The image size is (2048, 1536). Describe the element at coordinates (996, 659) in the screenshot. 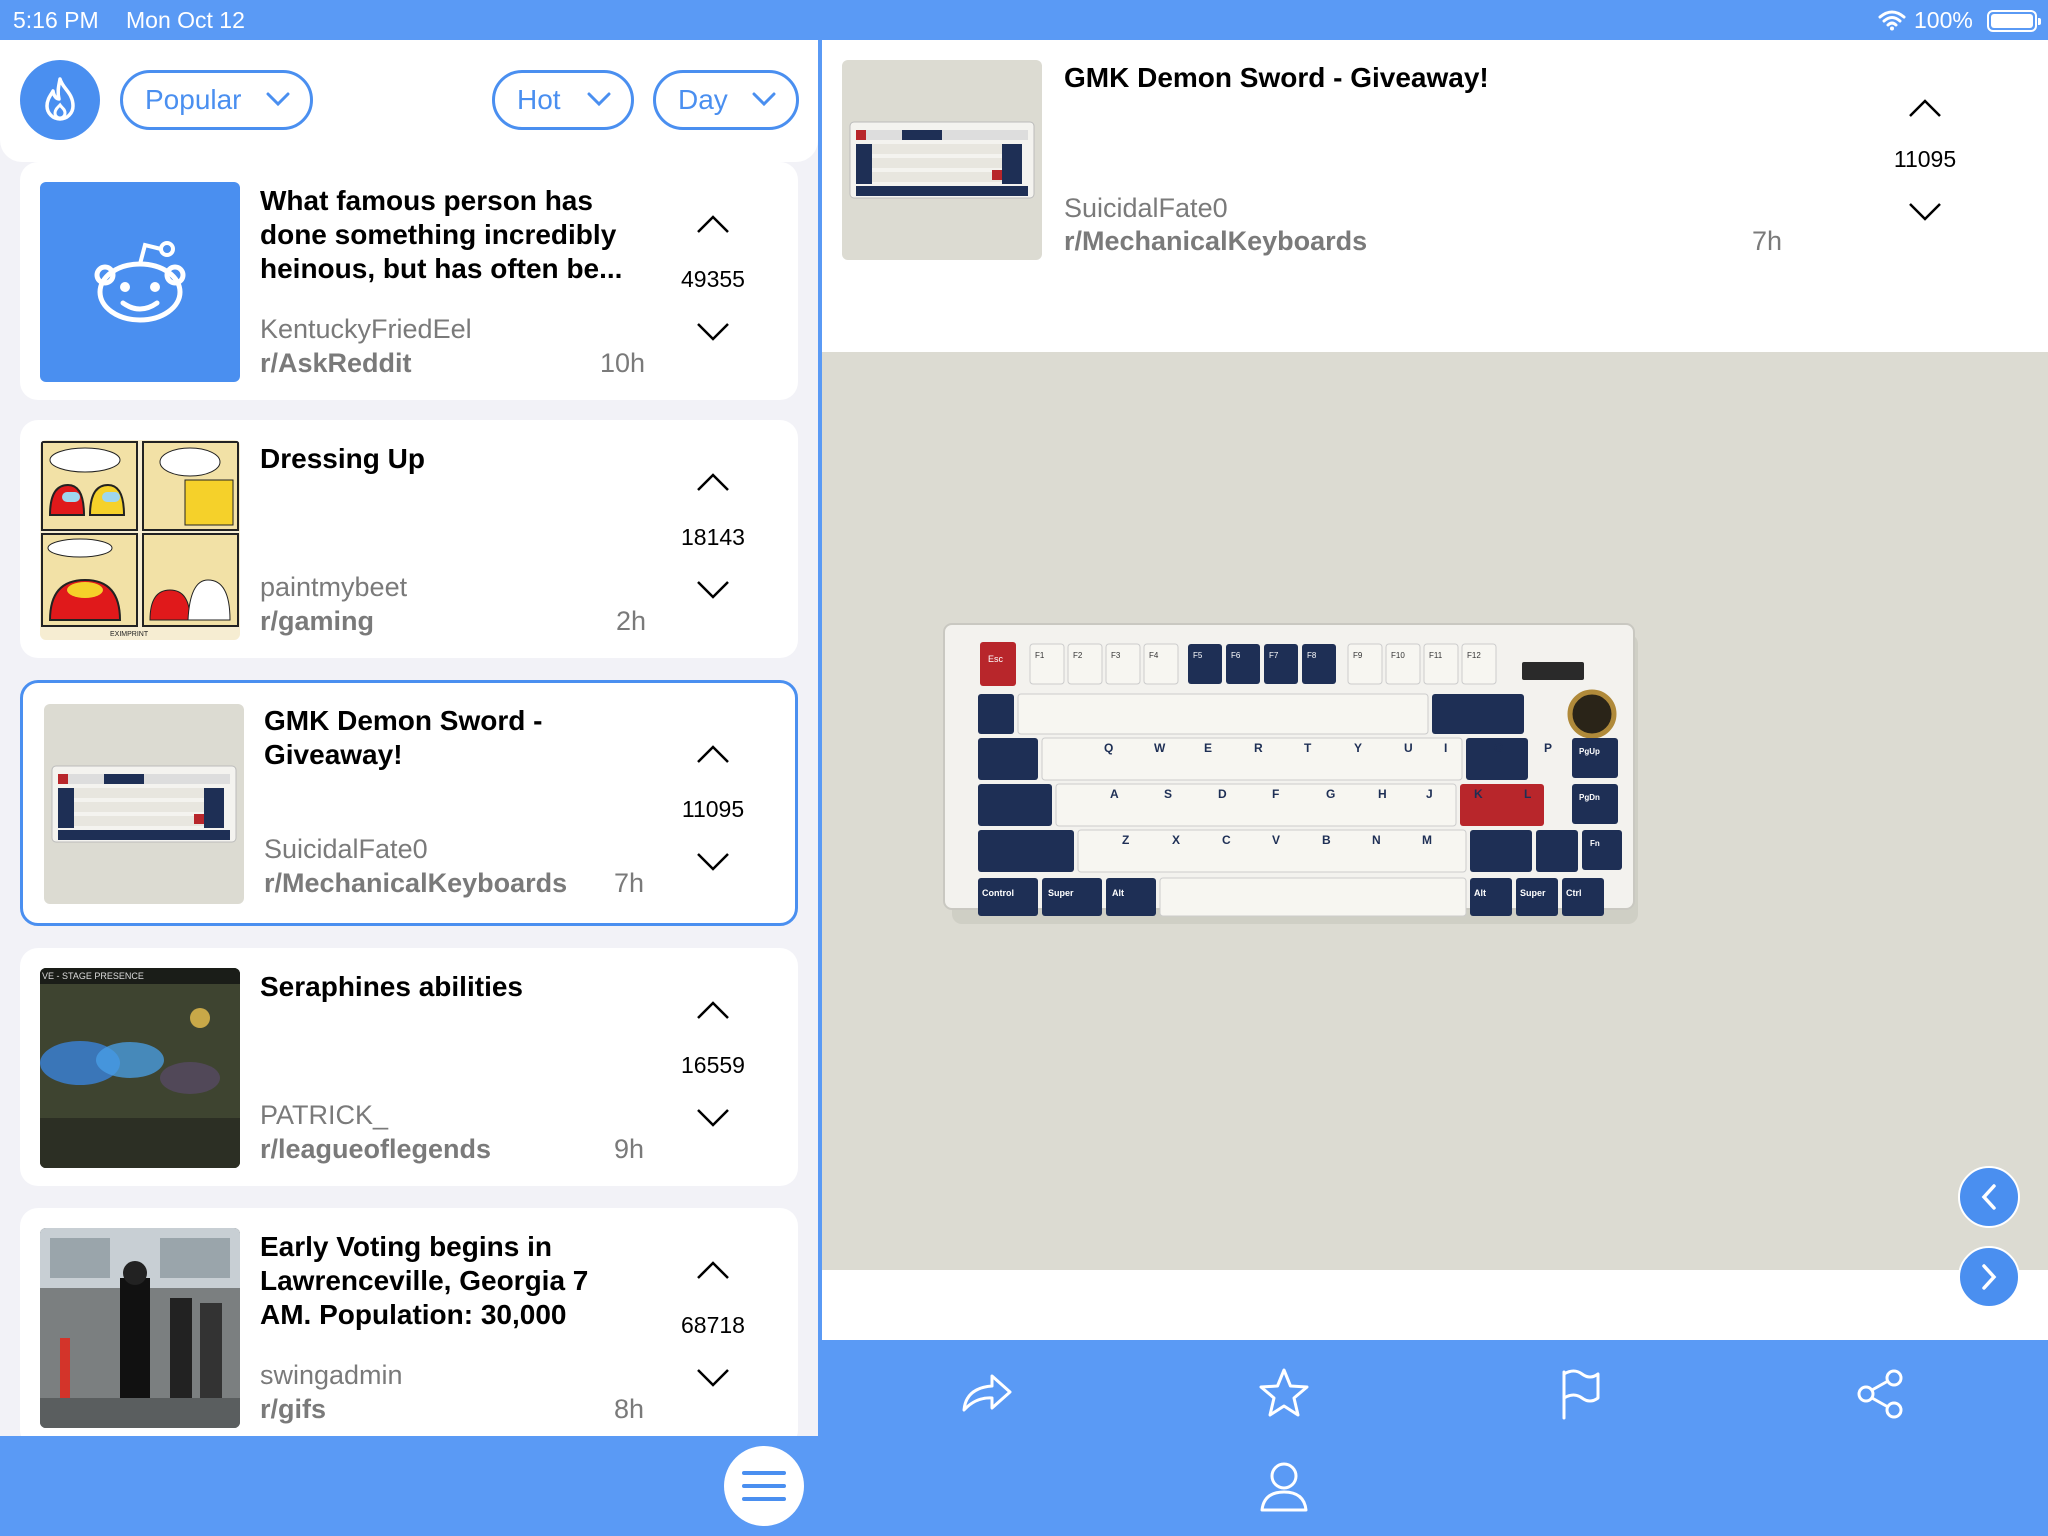

I see `esc-key-legend: Esc` at that location.